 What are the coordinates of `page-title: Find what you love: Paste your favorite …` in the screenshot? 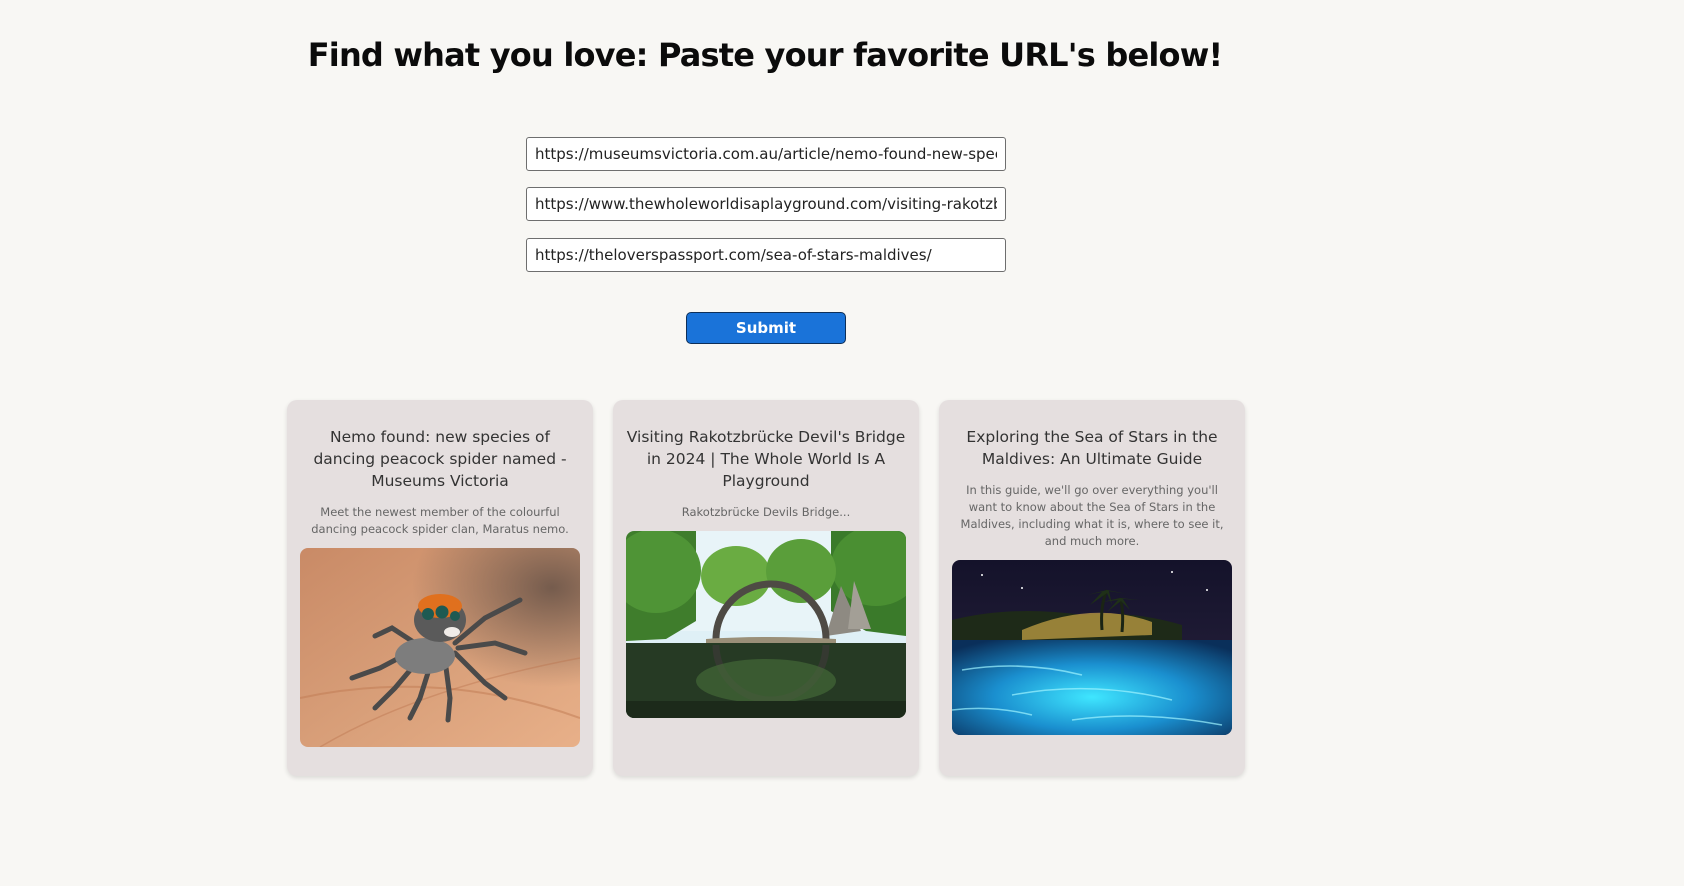 It's located at (765, 55).